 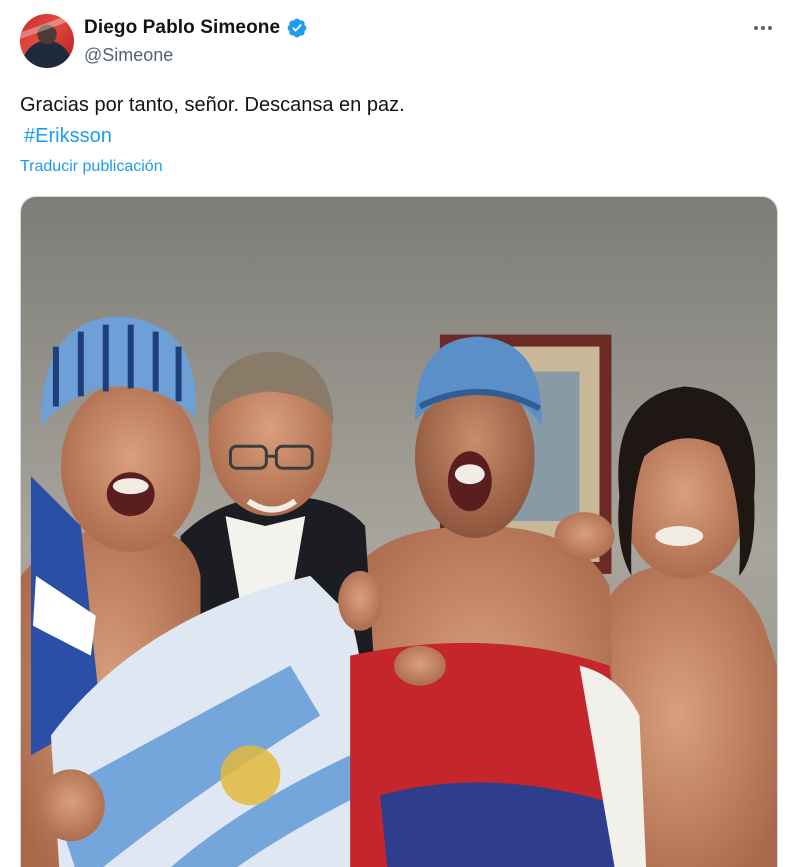 I want to click on author-avatar, so click(x=47, y=41).